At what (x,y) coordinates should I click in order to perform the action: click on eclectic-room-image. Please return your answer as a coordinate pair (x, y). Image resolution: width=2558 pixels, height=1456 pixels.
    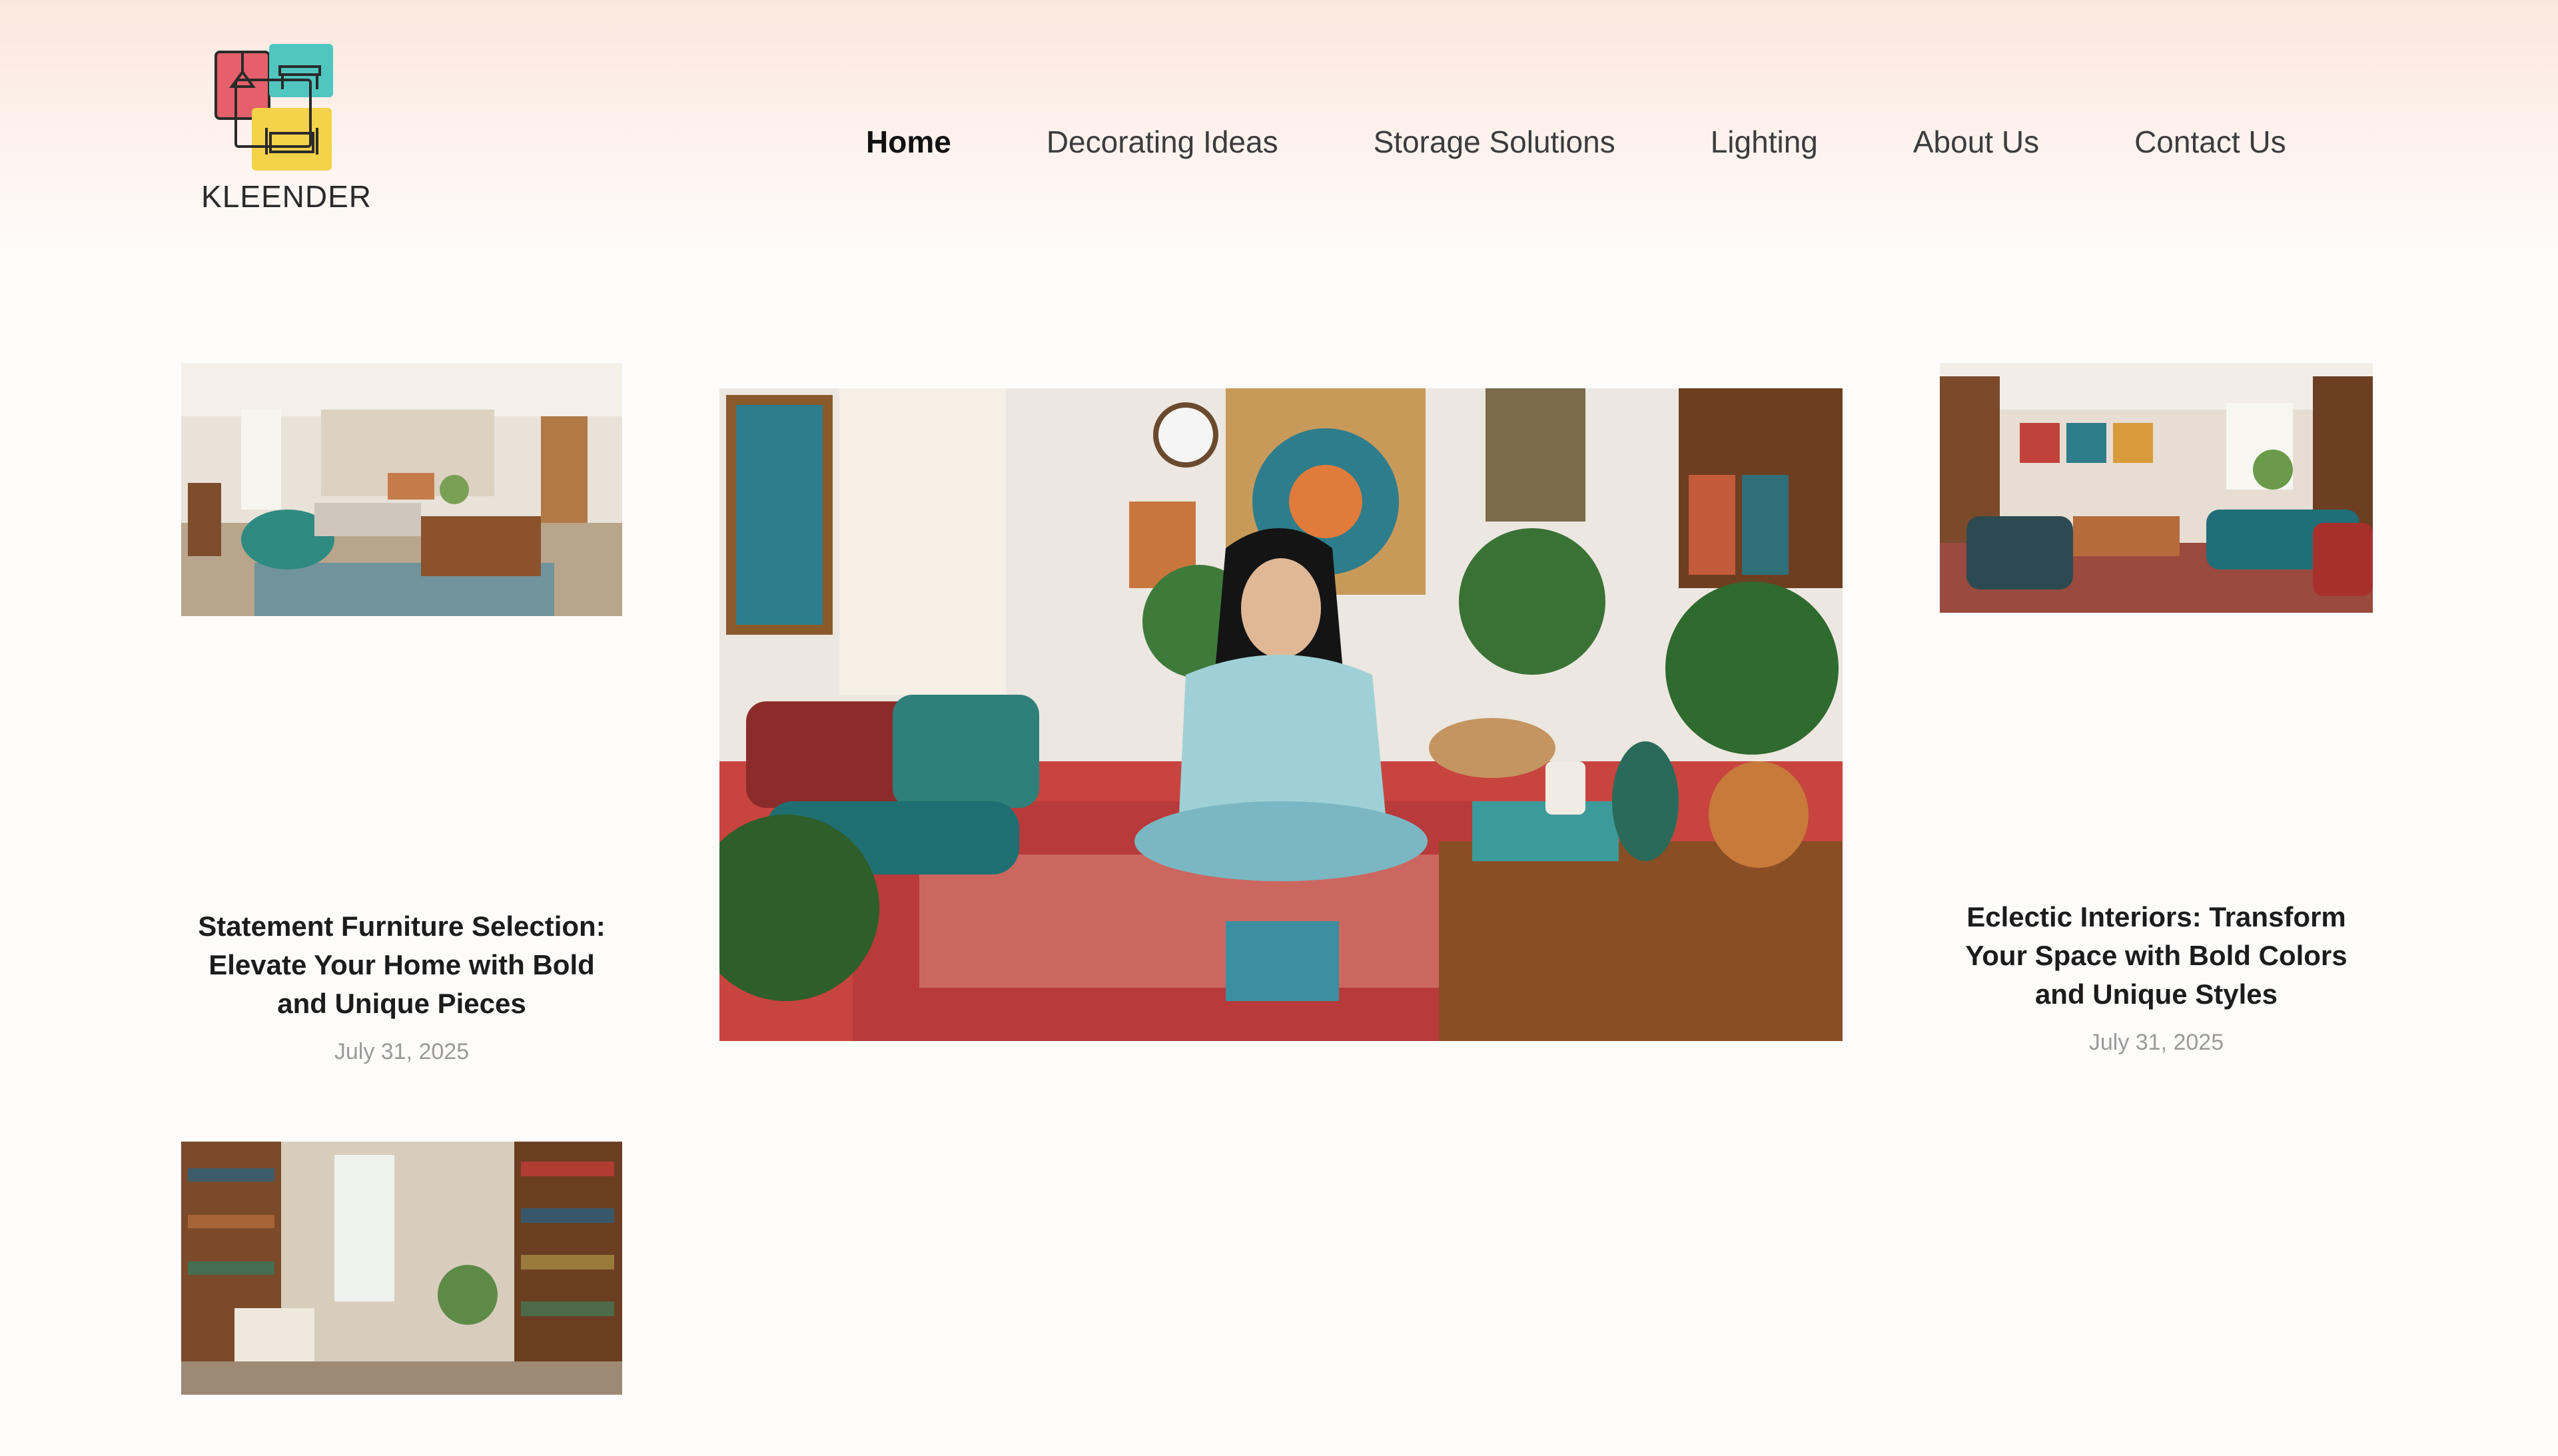
    Looking at the image, I should click on (2156, 488).